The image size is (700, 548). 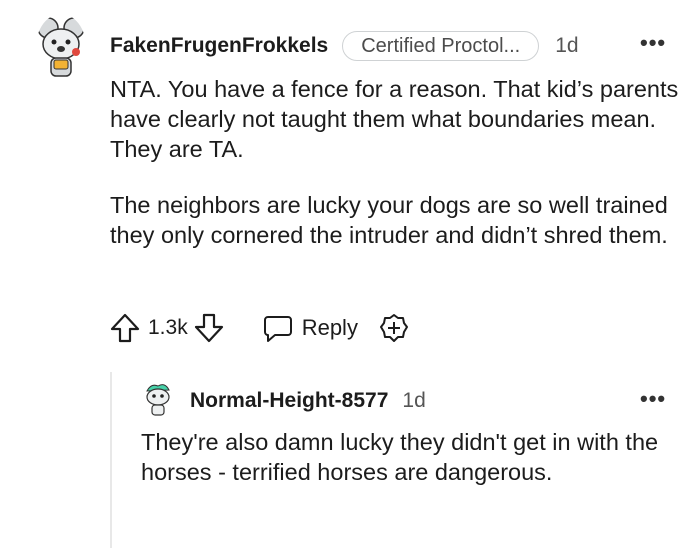 I want to click on award-icon, so click(x=394, y=328).